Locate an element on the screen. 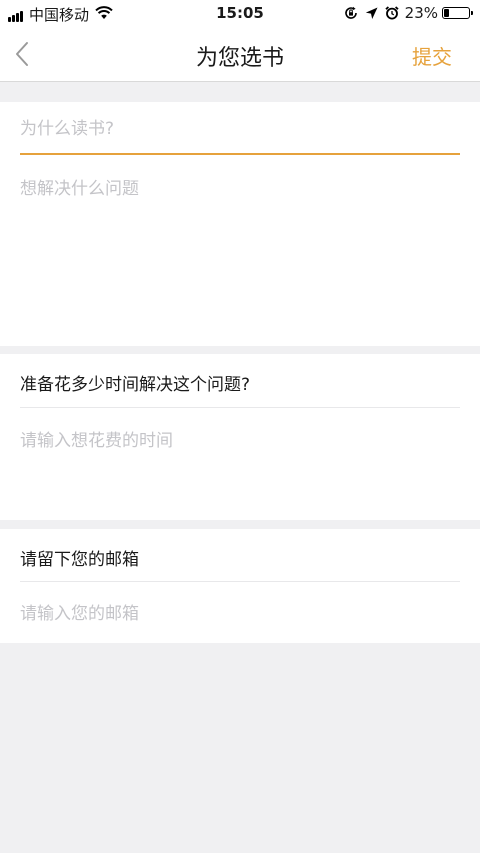 This screenshot has width=480, height=853. email-input is located at coordinates (240, 614).